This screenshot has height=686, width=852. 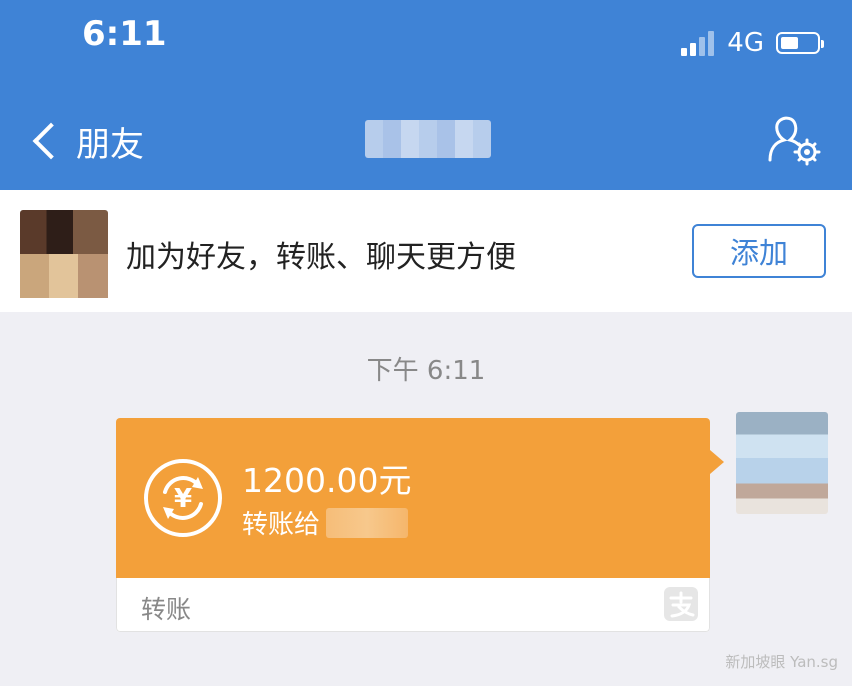 What do you see at coordinates (367, 522) in the screenshot?
I see `recipient-name-blurred` at bounding box center [367, 522].